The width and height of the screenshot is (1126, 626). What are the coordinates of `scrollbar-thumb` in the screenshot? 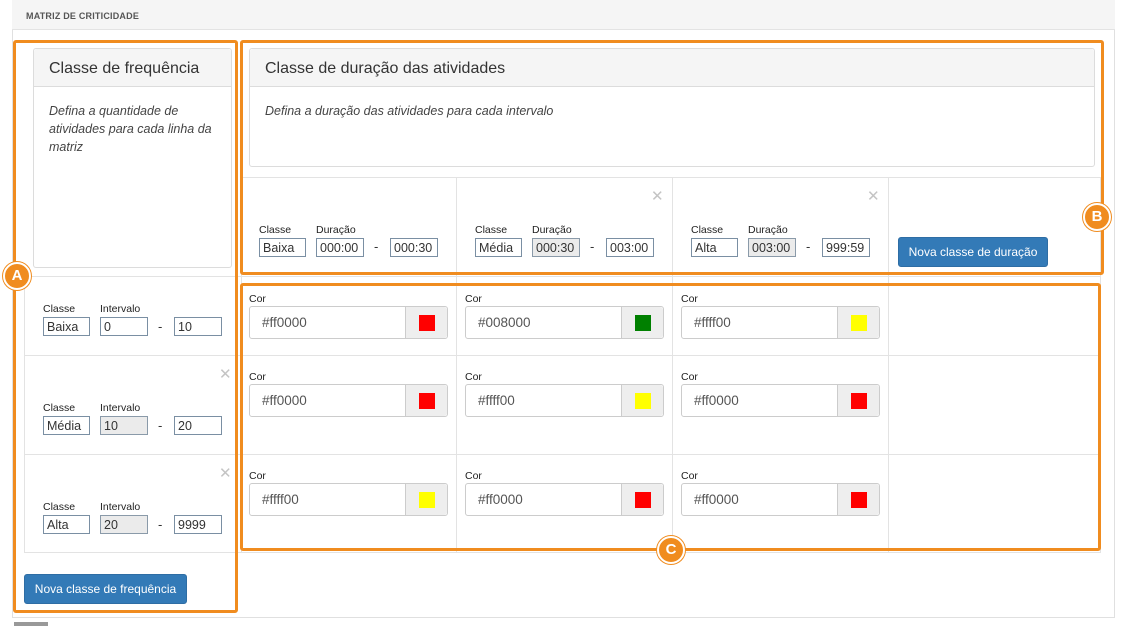 It's located at (31, 624).